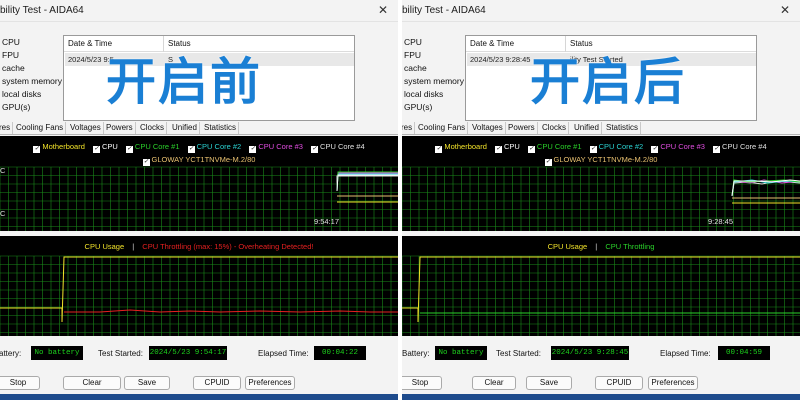 This screenshot has width=800, height=400. Describe the element at coordinates (630, 246) in the screenshot. I see `legend-cpu-throttling: CPU Throttling` at that location.